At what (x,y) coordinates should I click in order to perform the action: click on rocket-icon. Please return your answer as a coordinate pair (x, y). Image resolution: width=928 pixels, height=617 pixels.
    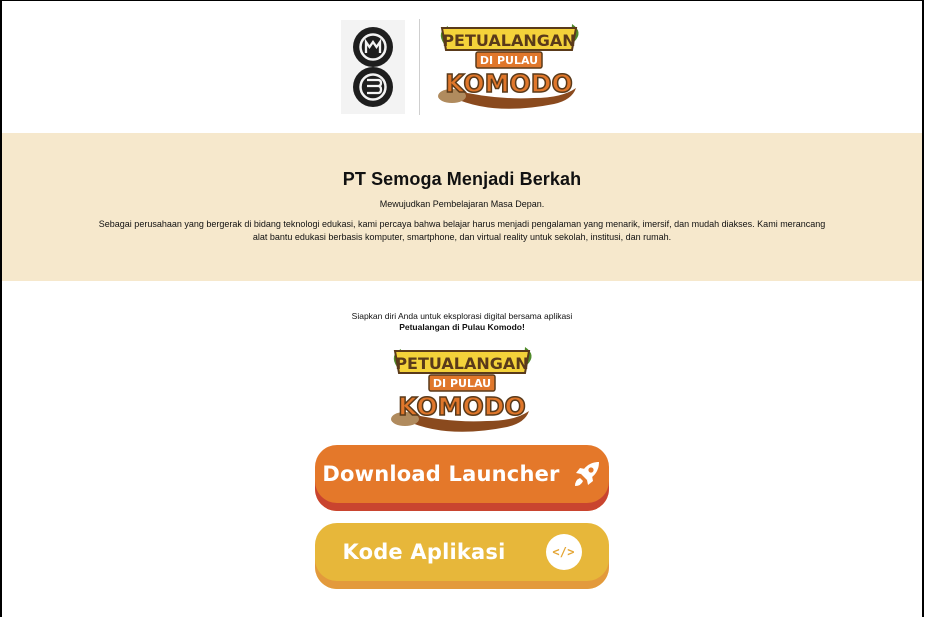
    Looking at the image, I should click on (586, 474).